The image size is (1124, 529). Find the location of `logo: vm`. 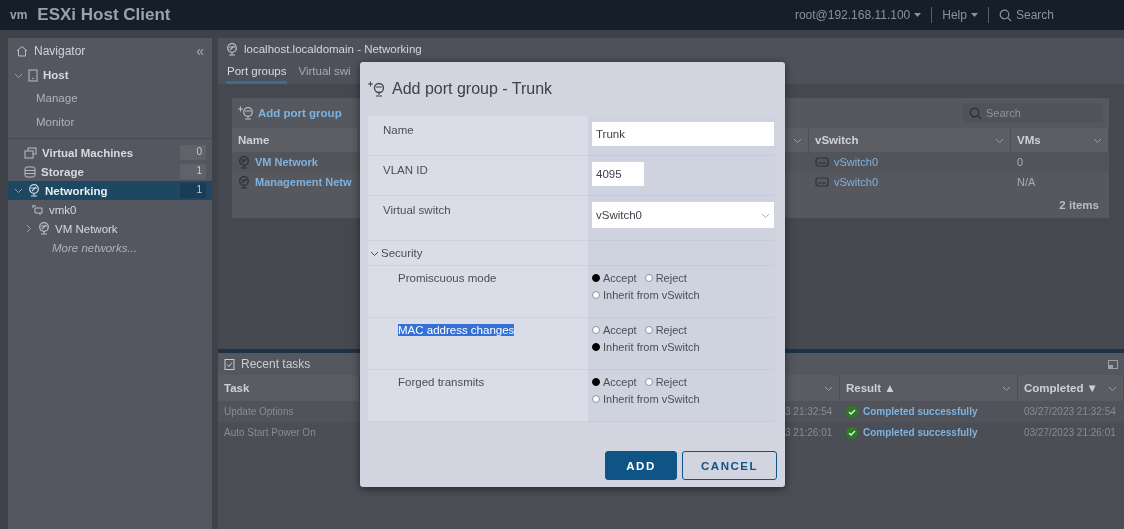

logo: vm is located at coordinates (19, 15).